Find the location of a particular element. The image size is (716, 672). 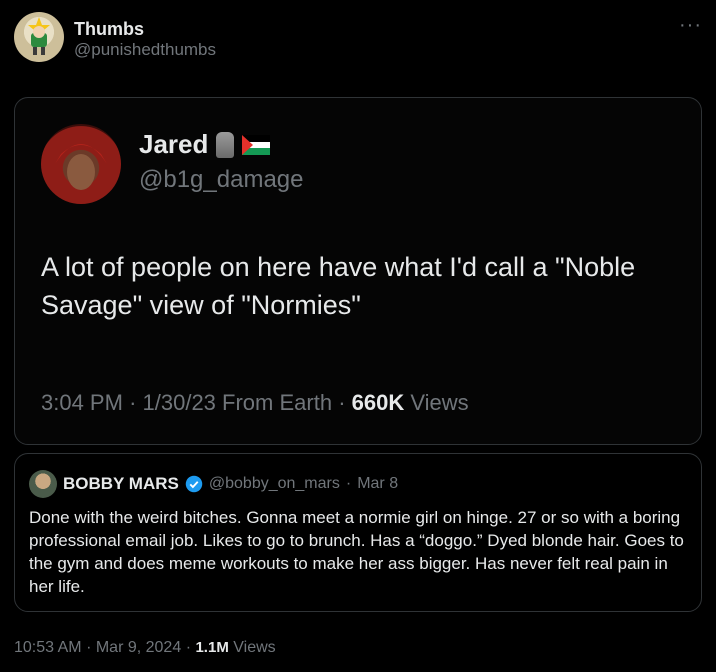

post-header: Thumbs @punishedthumbs is located at coordinates (115, 37).